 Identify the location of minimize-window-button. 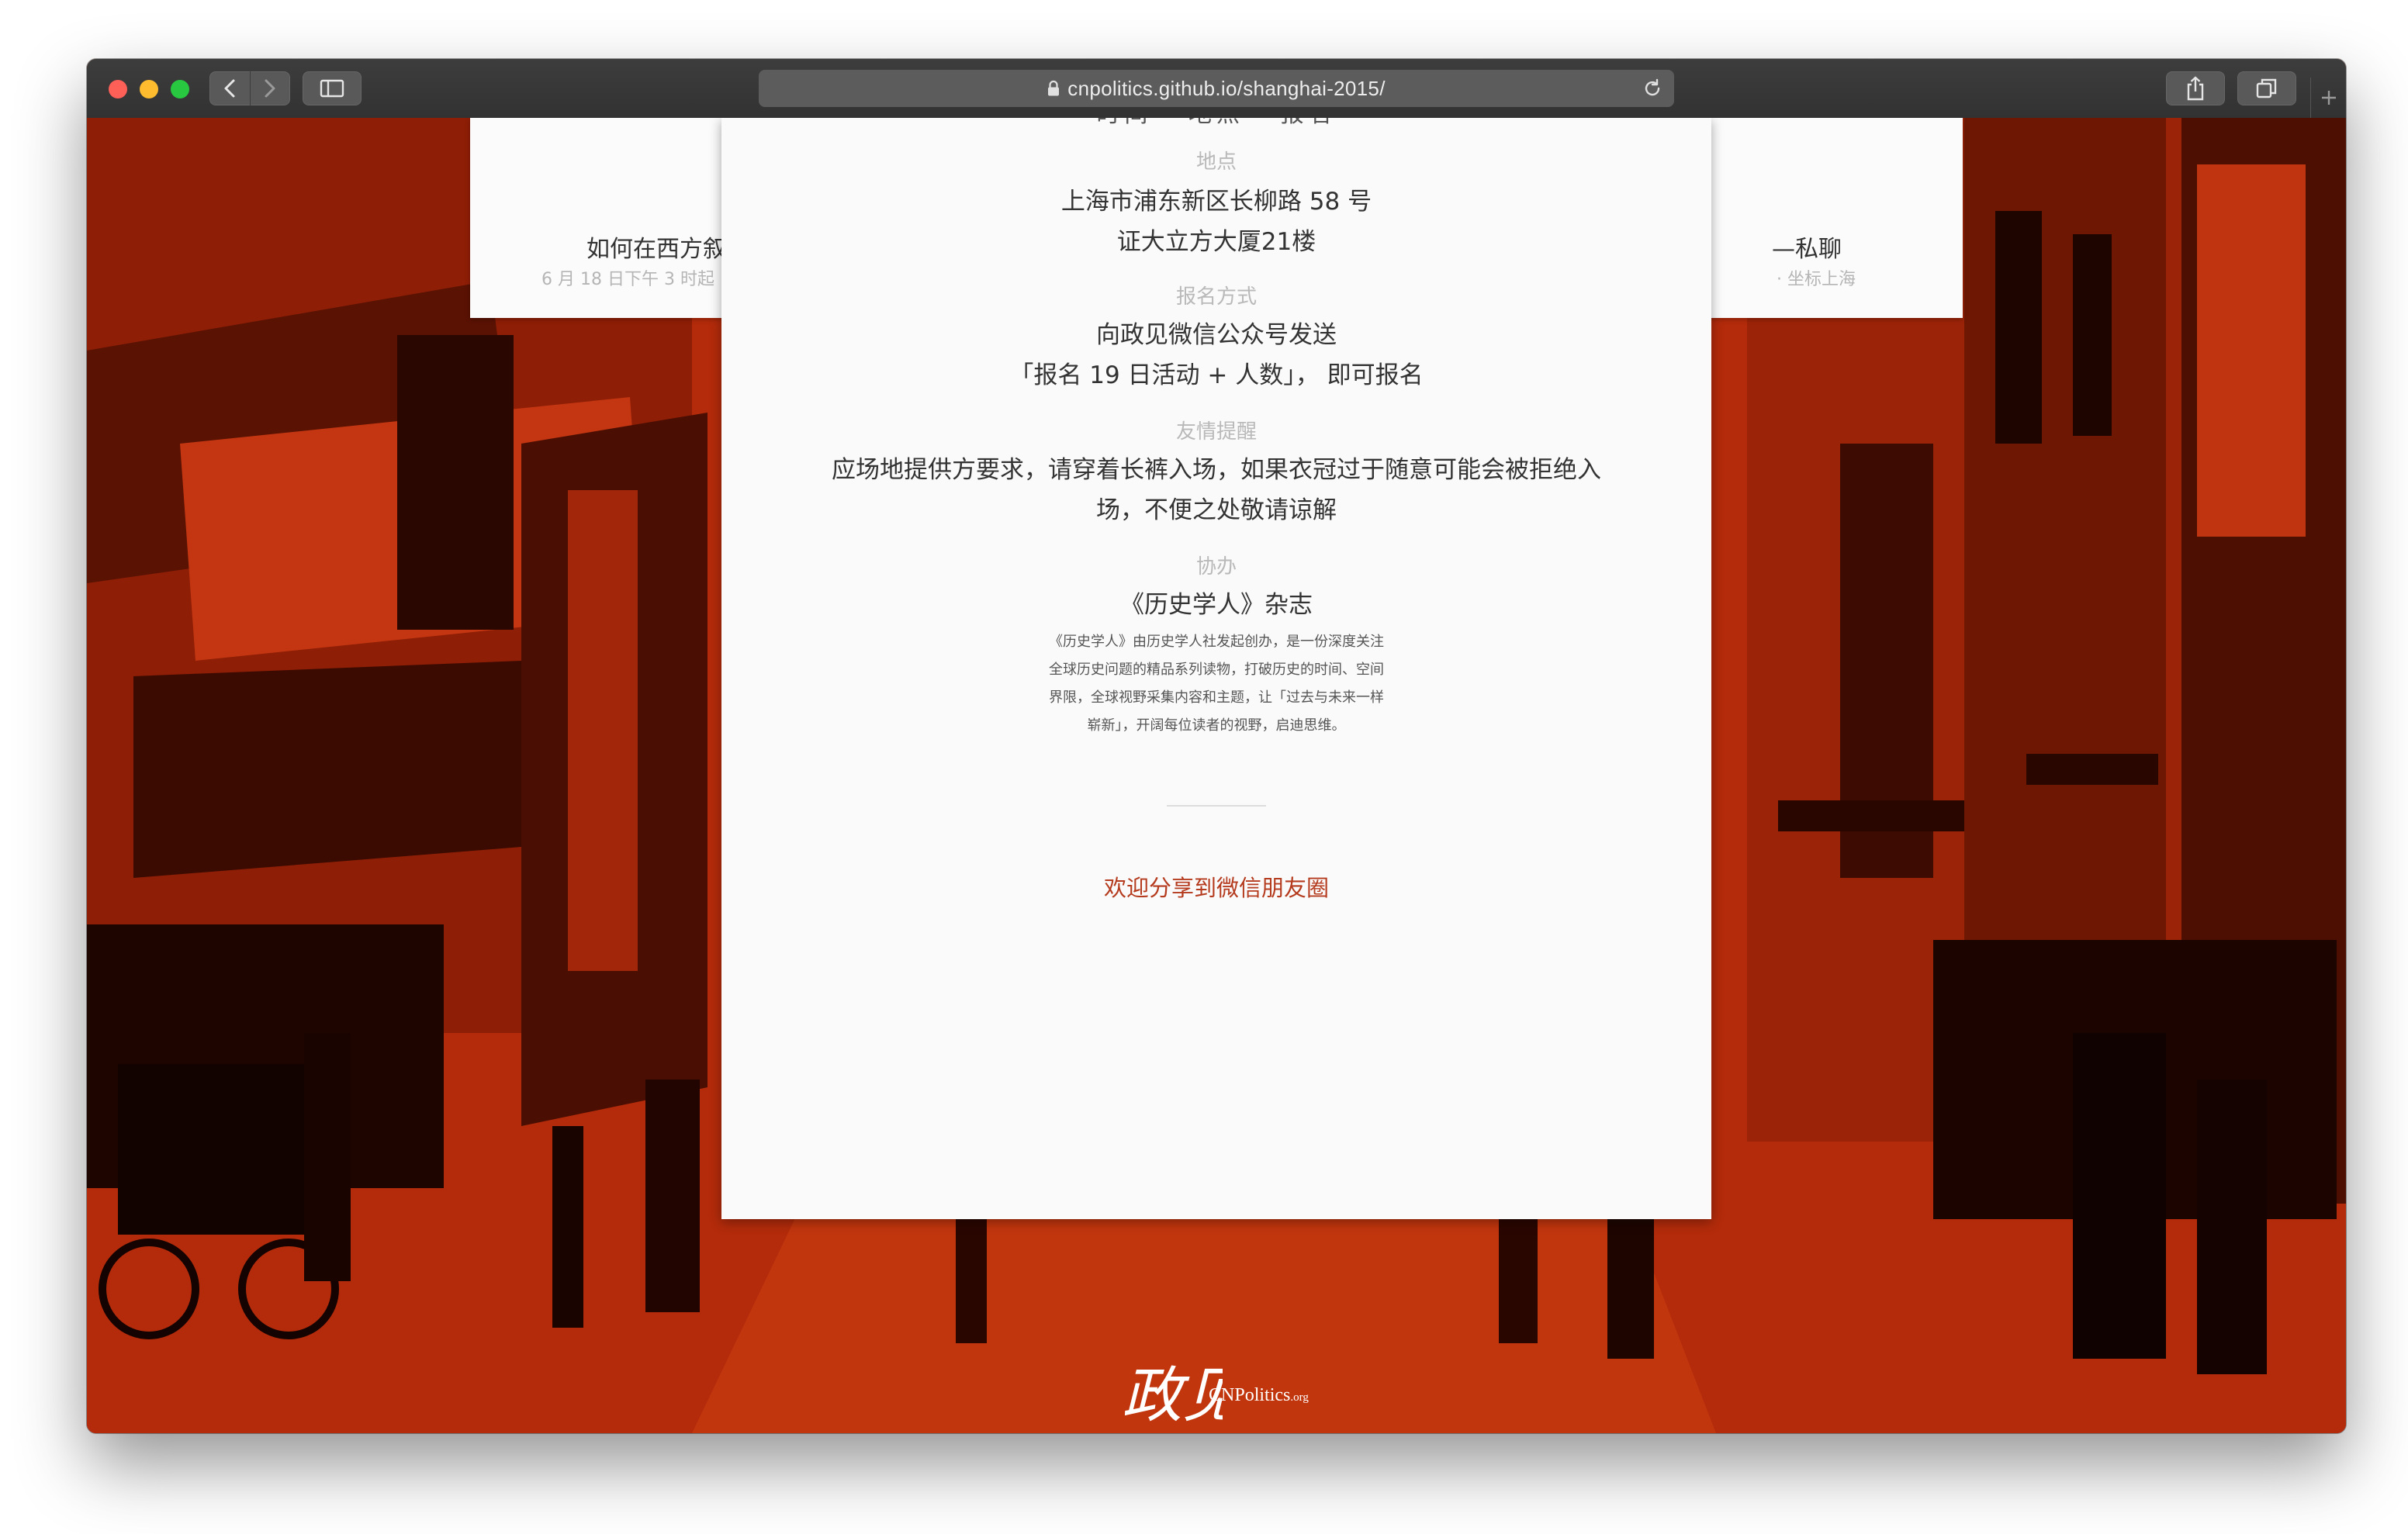
(149, 89).